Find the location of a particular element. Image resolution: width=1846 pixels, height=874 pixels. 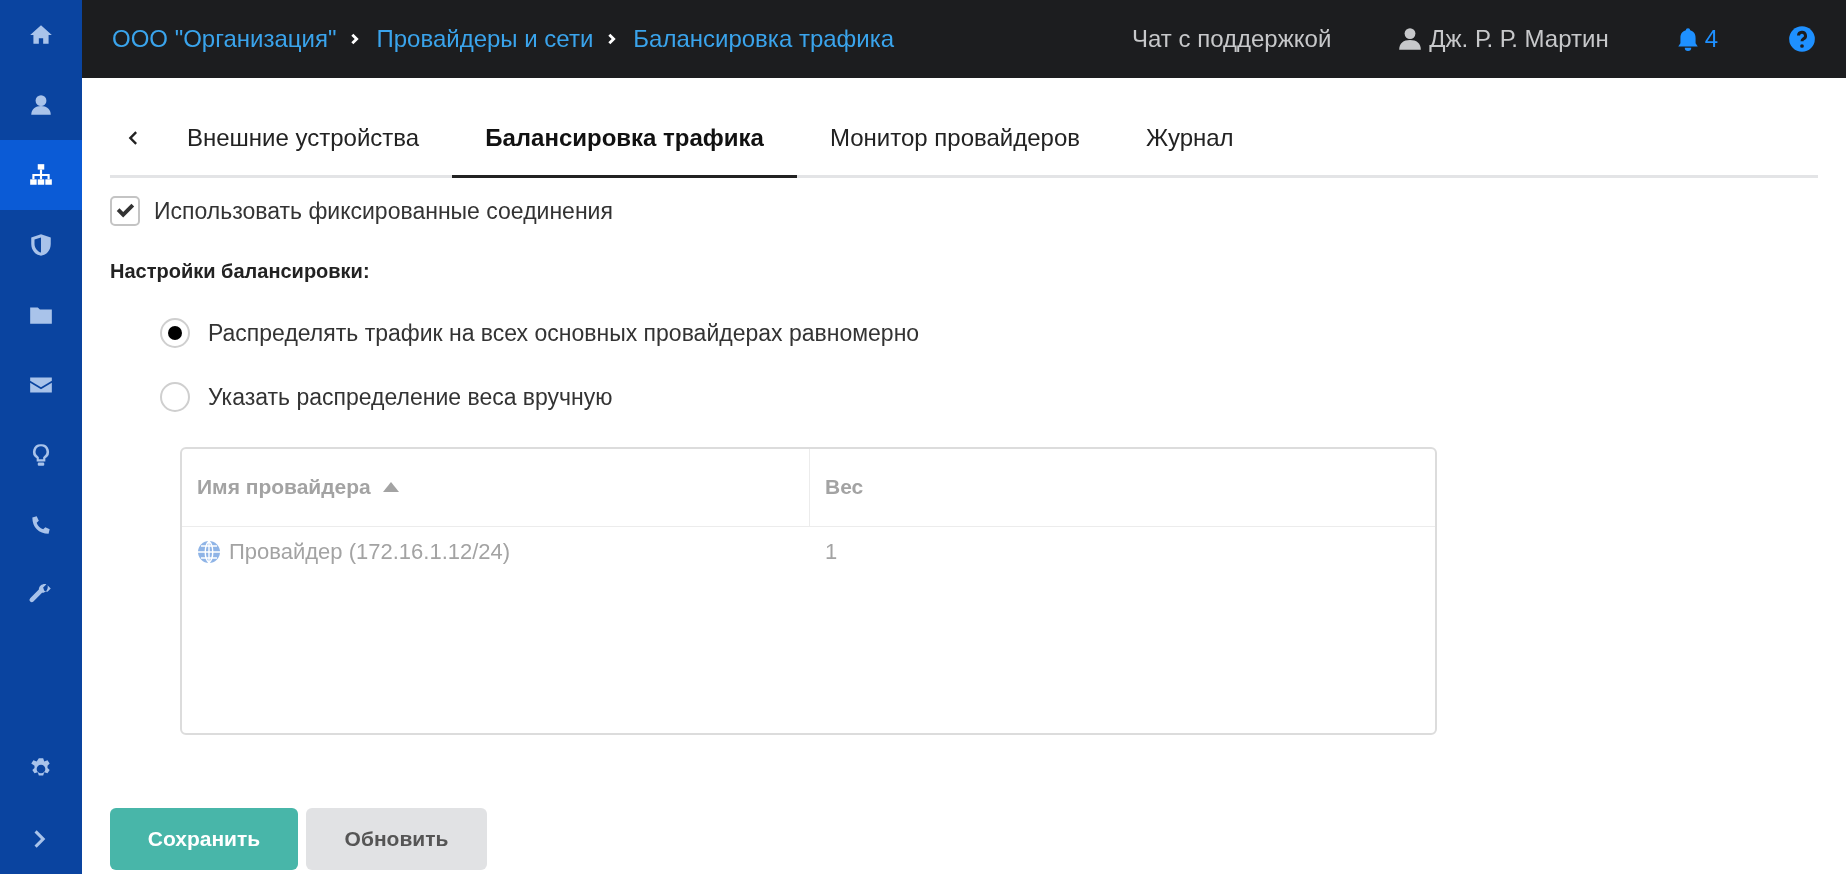

sitemap-icon is located at coordinates (41, 175).